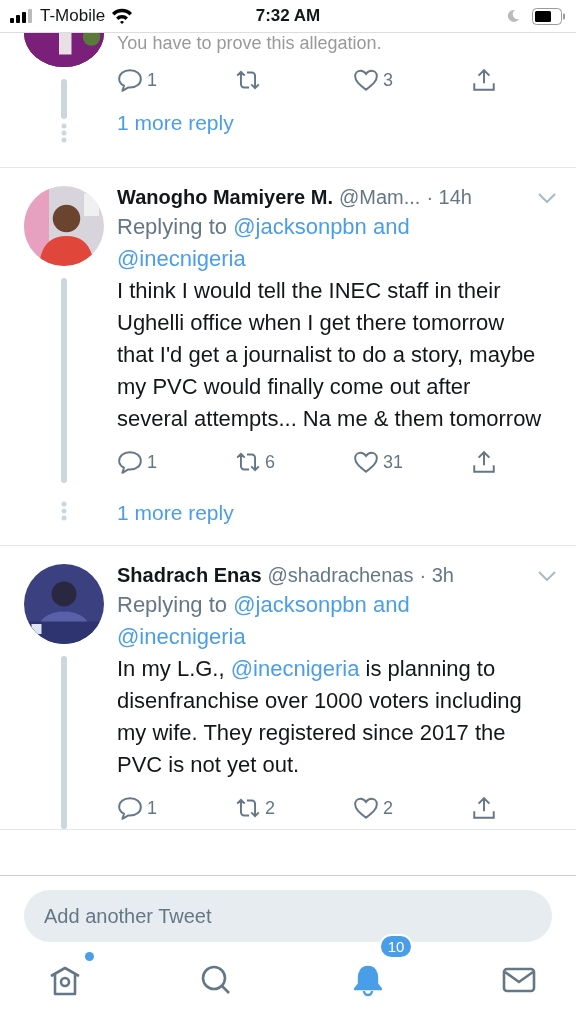 The image size is (576, 1024). I want to click on carrier-name: T-Mobile, so click(73, 16).